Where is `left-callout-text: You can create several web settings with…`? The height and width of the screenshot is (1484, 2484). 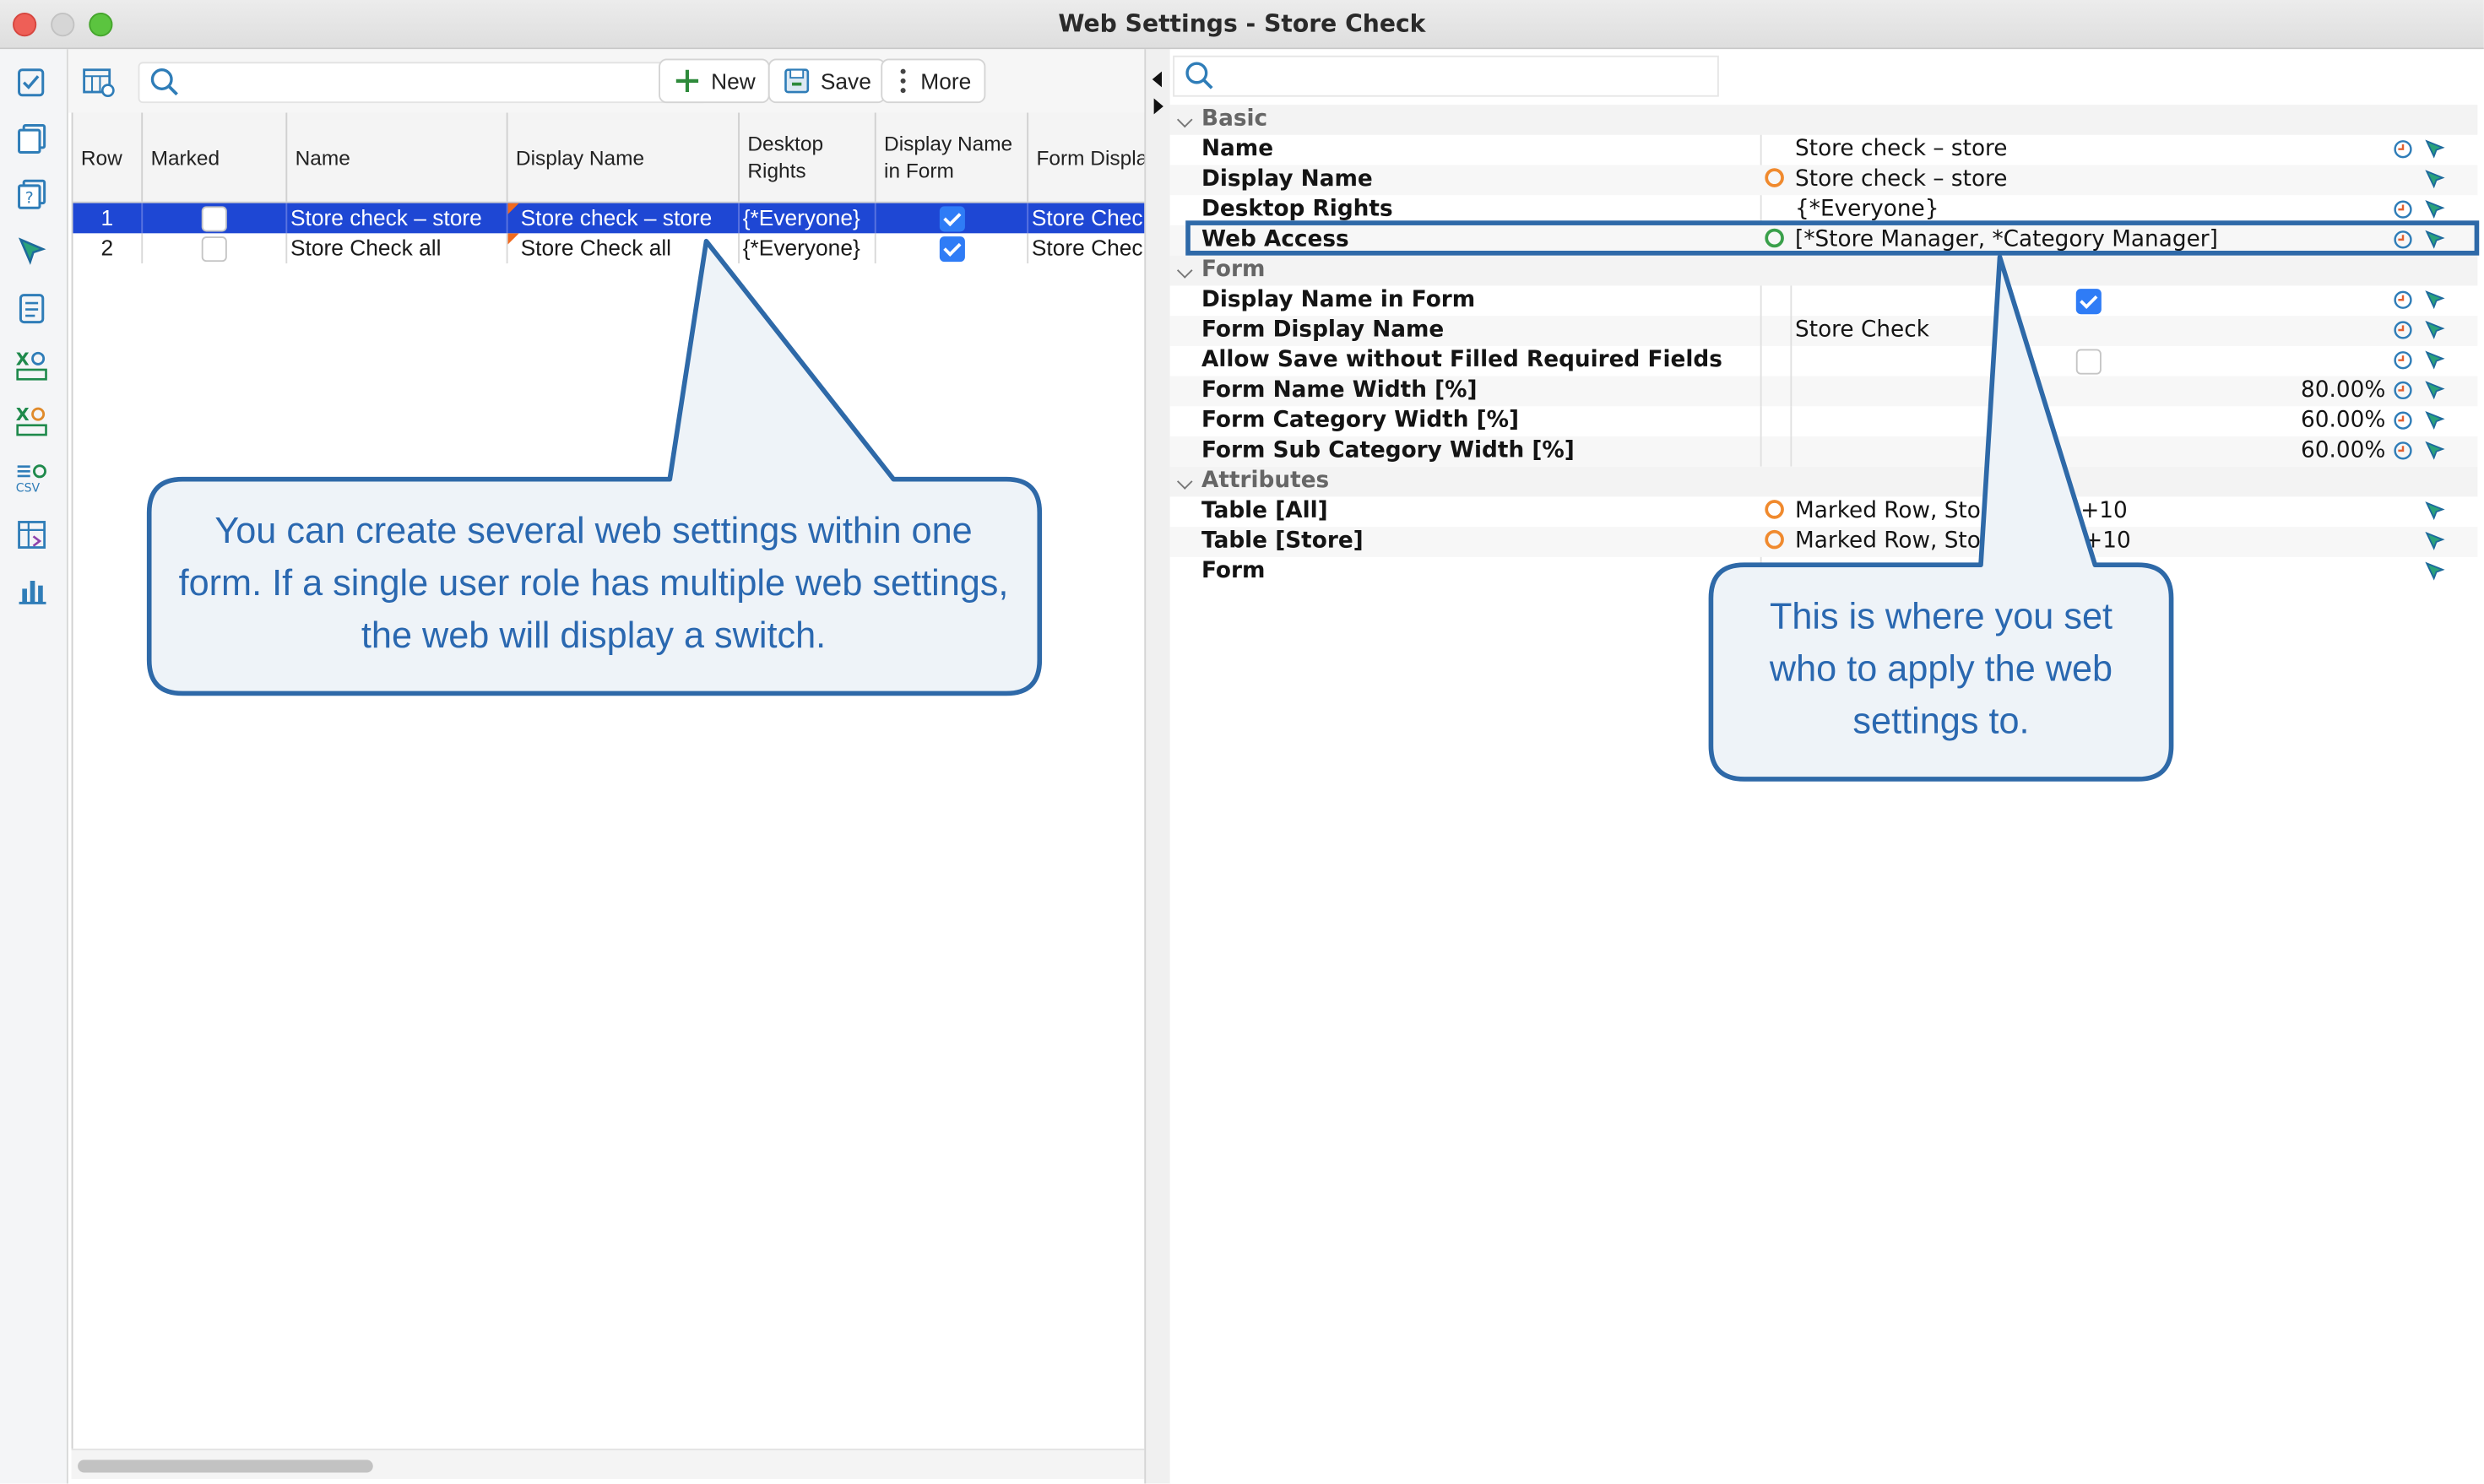 left-callout-text: You can create several web settings with… is located at coordinates (593, 582).